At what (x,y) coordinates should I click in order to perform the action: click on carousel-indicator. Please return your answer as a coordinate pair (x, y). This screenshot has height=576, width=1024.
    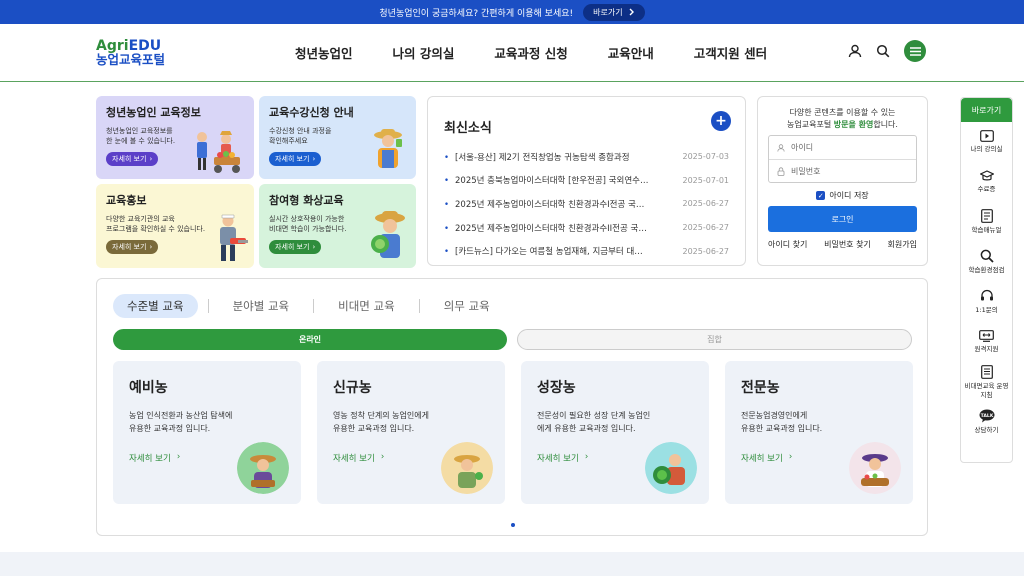
    Looking at the image, I should click on (513, 525).